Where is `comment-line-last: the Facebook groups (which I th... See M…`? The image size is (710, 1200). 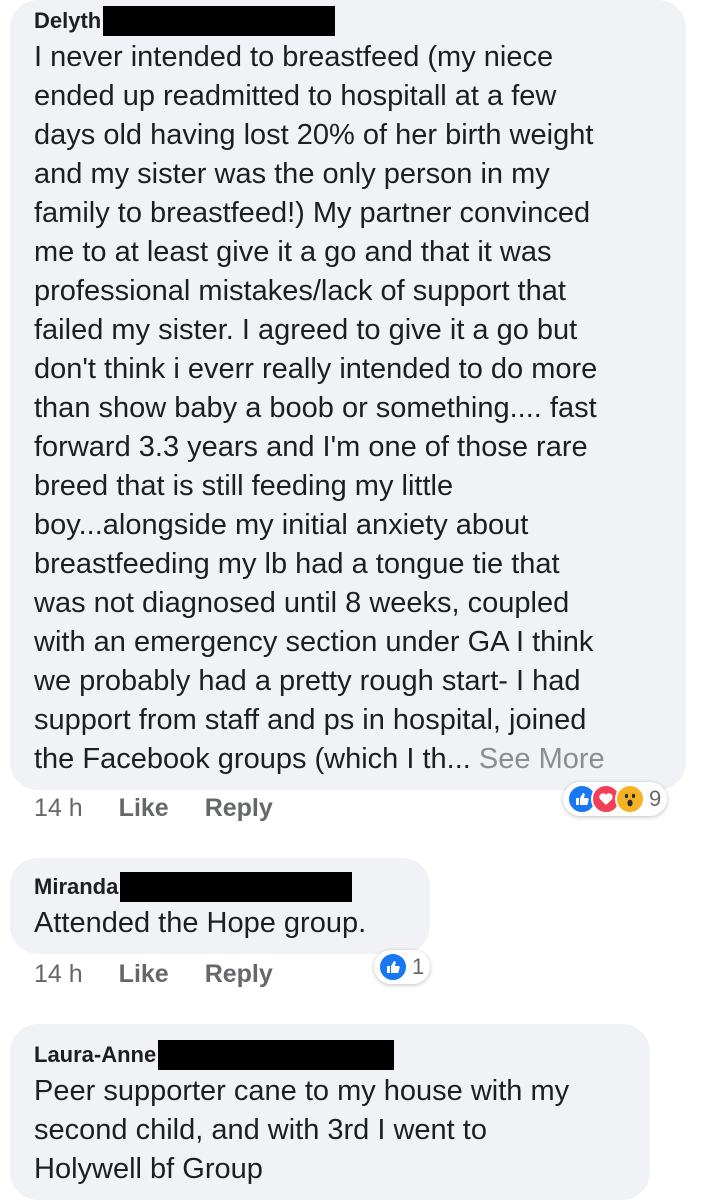 comment-line-last: the Facebook groups (which I th... See M… is located at coordinates (348, 759).